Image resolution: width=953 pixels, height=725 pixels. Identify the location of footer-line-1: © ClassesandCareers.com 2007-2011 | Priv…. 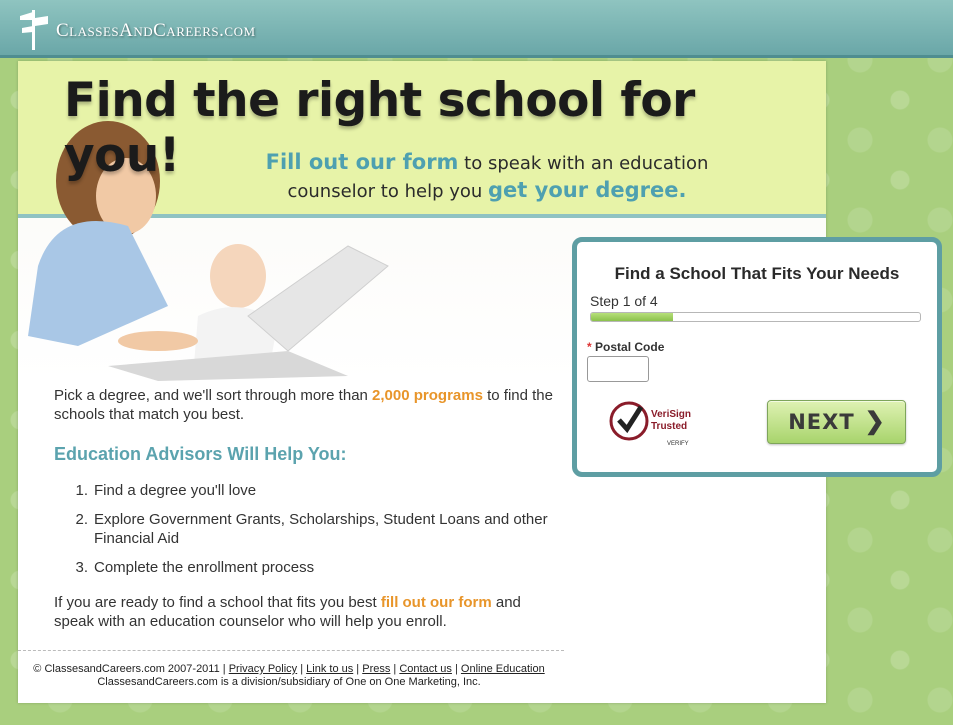
(289, 669).